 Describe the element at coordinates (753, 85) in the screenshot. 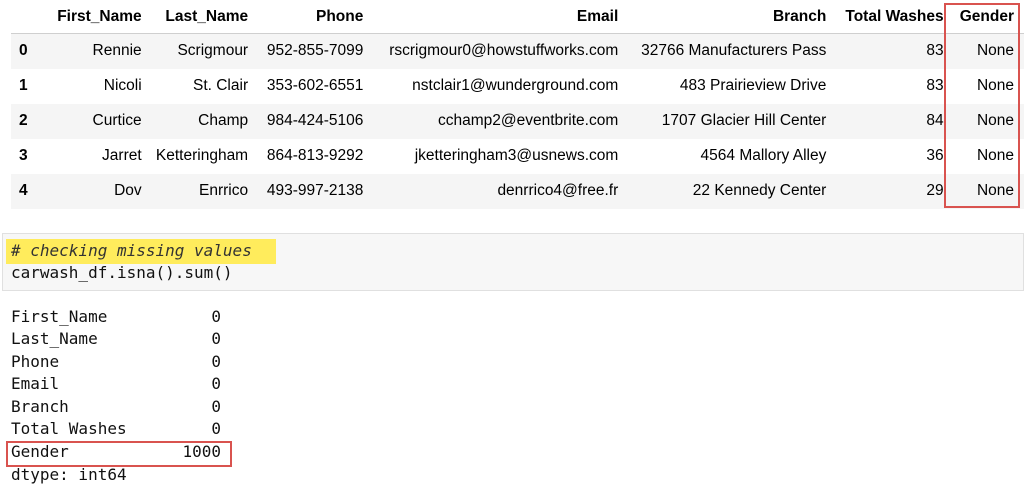

I see `cell-branch: 483 Prairieview Drive` at that location.